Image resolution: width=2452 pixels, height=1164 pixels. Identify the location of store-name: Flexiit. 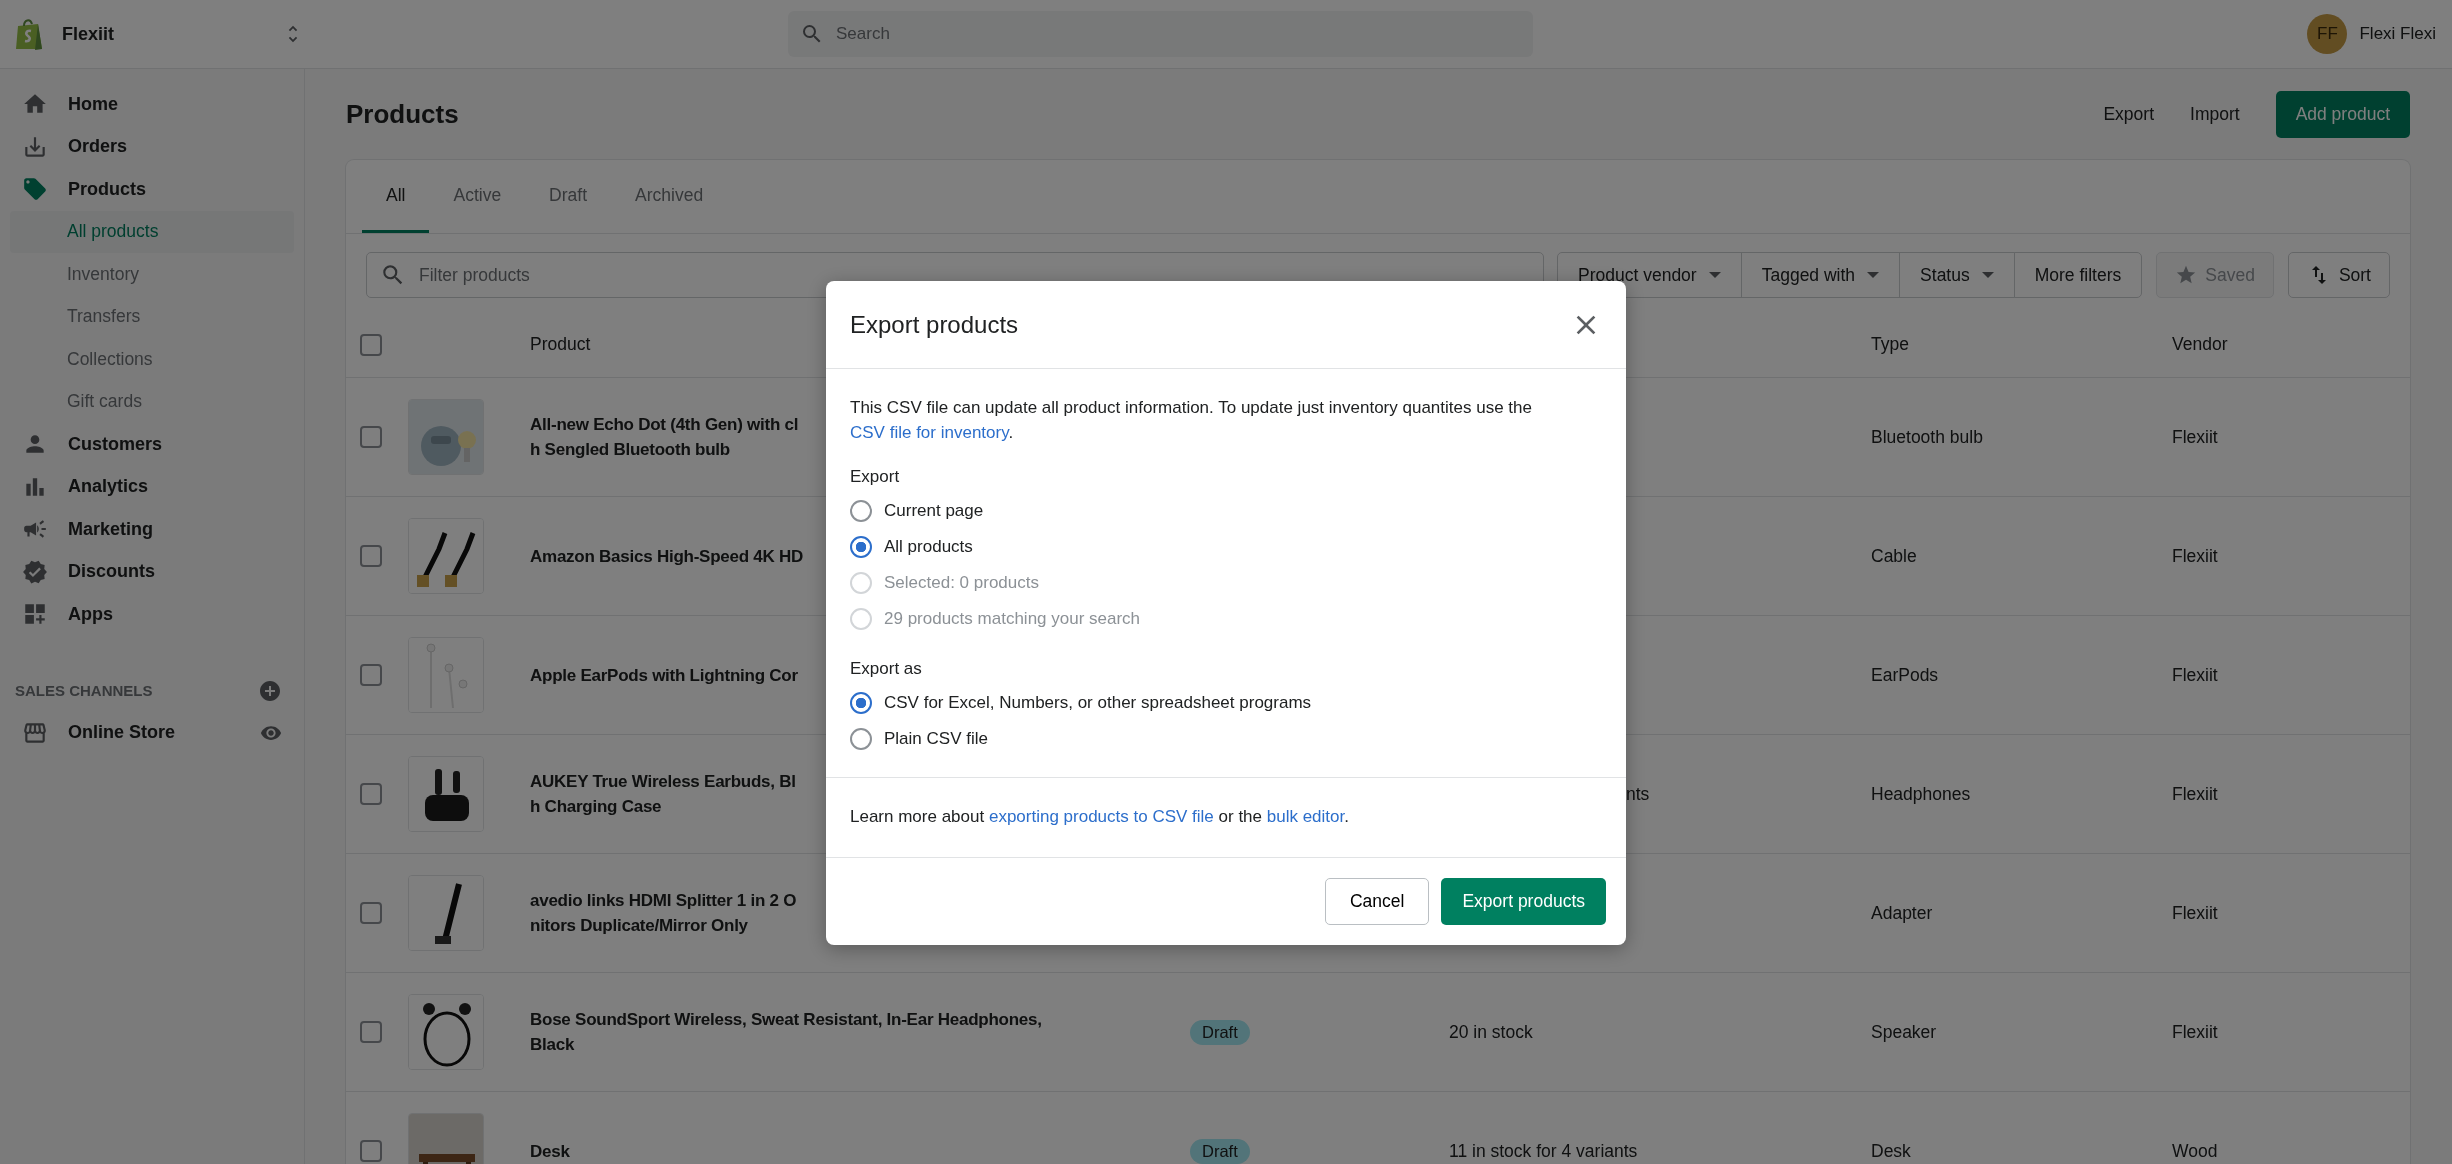
(88, 34).